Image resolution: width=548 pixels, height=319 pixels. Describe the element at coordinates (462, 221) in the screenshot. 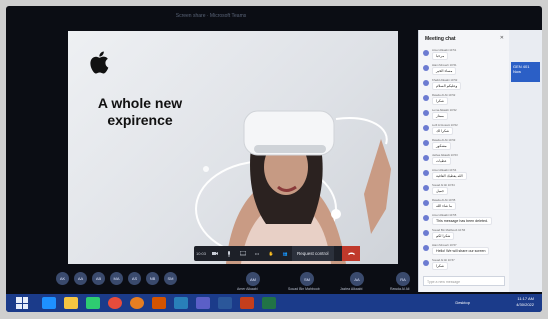

I see `chat-bubble: This message has been deleted.` at that location.